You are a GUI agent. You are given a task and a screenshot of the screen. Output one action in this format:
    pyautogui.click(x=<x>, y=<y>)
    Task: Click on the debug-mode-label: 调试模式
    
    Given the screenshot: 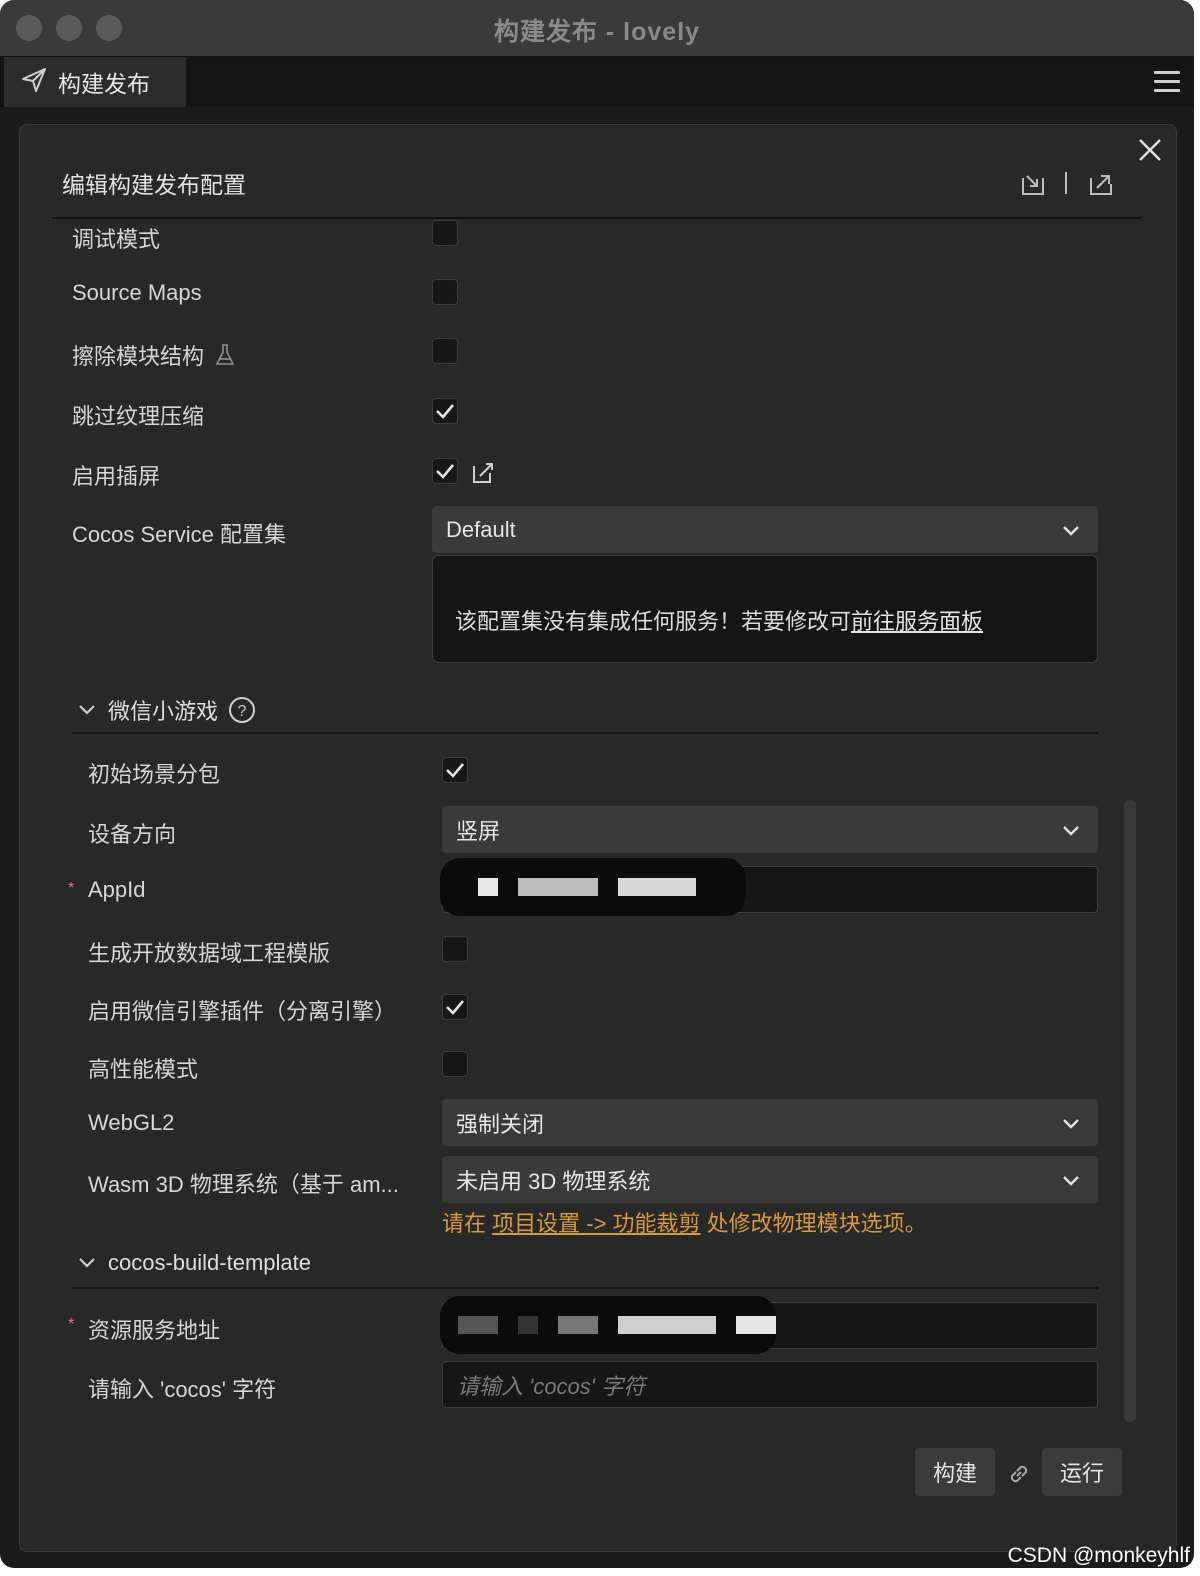 What is the action you would take?
    pyautogui.click(x=116, y=239)
    